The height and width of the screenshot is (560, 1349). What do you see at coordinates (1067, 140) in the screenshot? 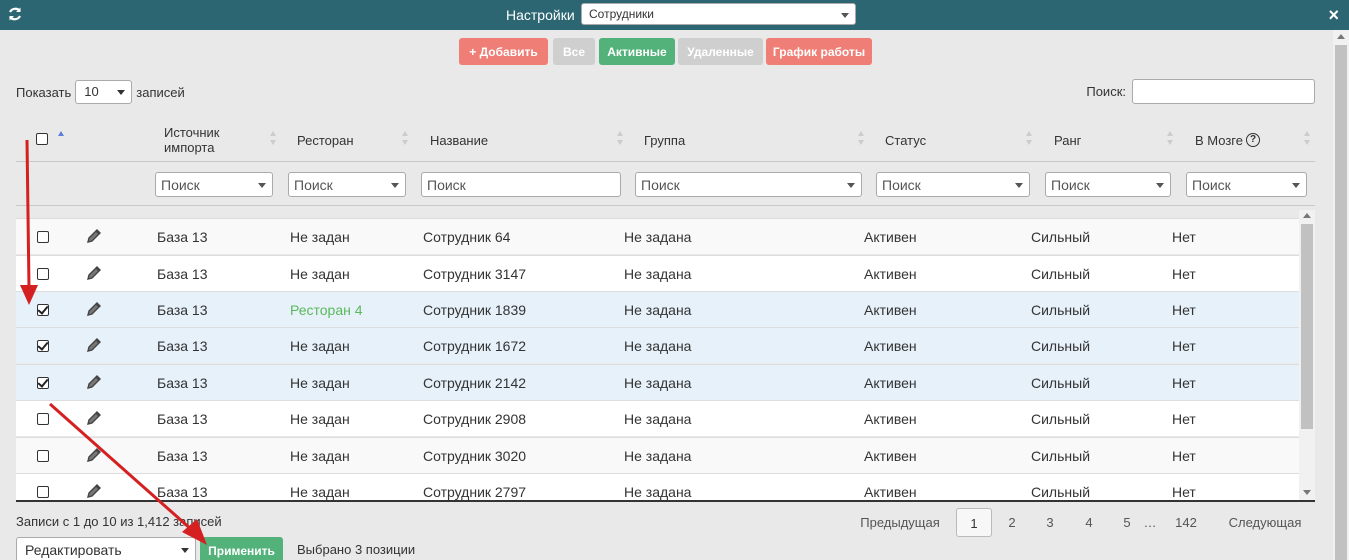
I see `column-header-rank: Ранг` at bounding box center [1067, 140].